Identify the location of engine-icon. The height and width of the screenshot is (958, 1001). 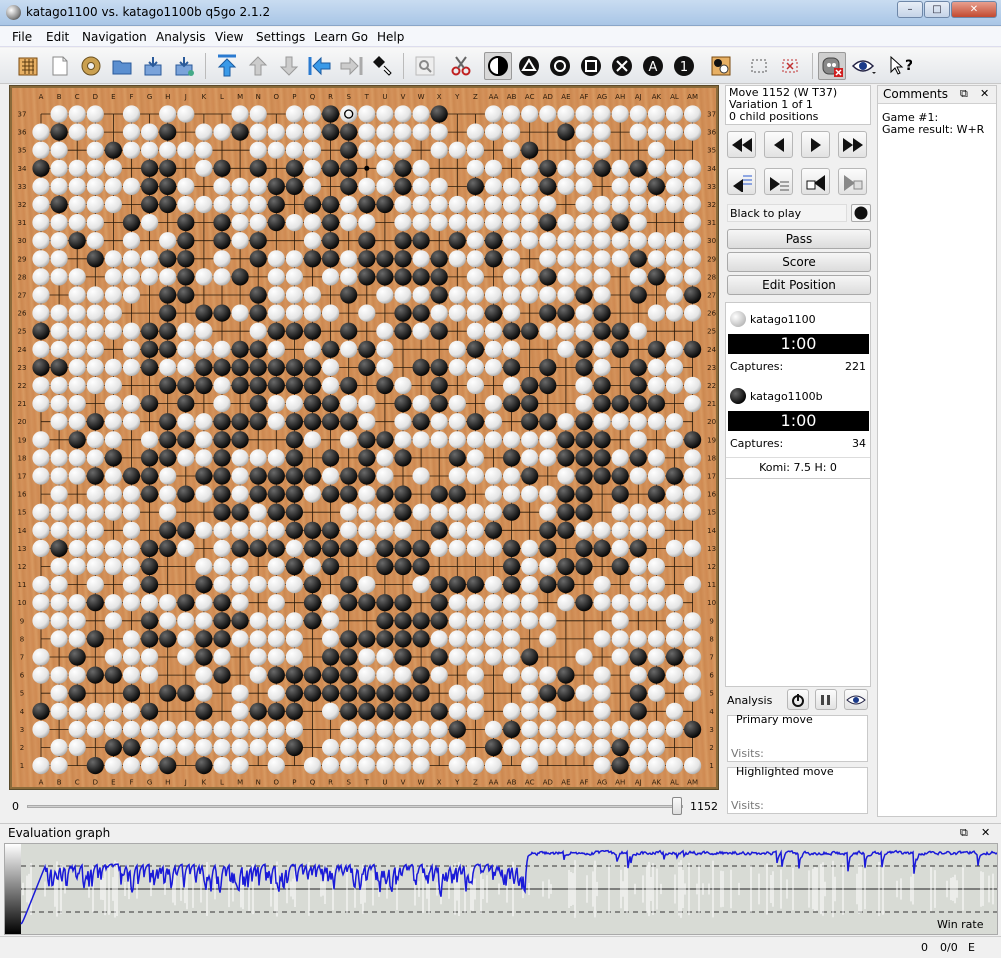
(832, 66).